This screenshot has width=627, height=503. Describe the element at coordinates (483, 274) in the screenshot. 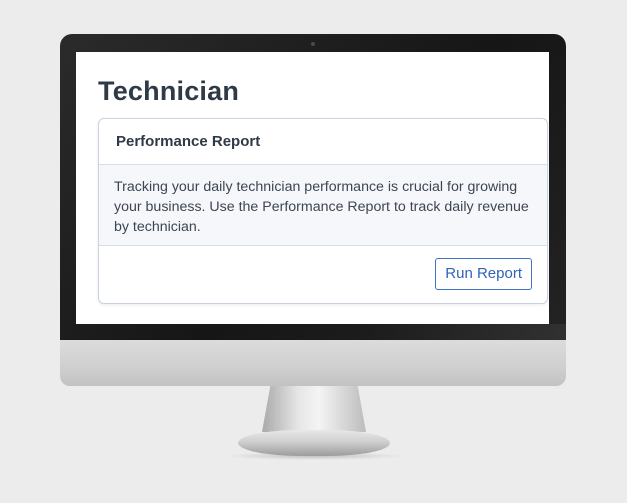

I see `run-report-button: Run Report` at that location.